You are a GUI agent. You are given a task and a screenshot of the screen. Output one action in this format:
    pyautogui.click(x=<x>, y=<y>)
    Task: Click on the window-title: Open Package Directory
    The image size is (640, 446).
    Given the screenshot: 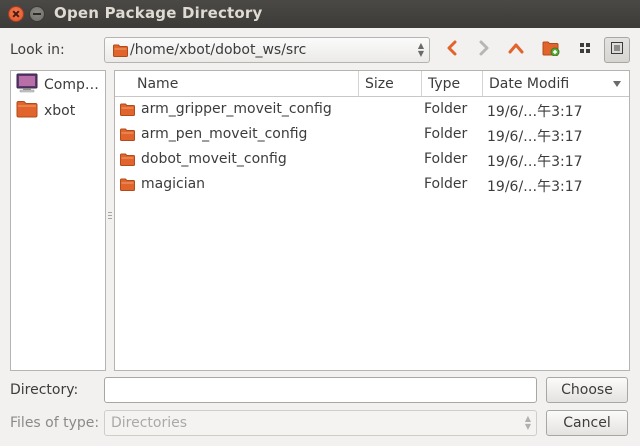 What is the action you would take?
    pyautogui.click(x=158, y=13)
    